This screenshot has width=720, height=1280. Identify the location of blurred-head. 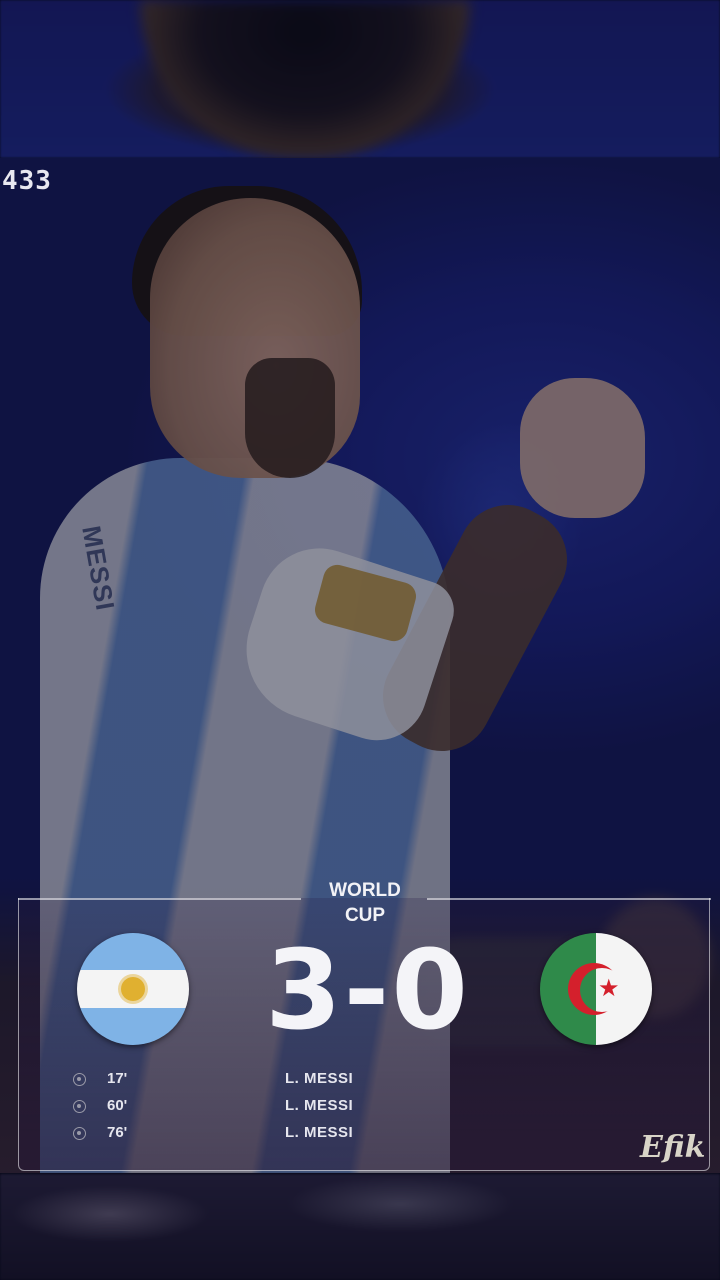
(305, 79).